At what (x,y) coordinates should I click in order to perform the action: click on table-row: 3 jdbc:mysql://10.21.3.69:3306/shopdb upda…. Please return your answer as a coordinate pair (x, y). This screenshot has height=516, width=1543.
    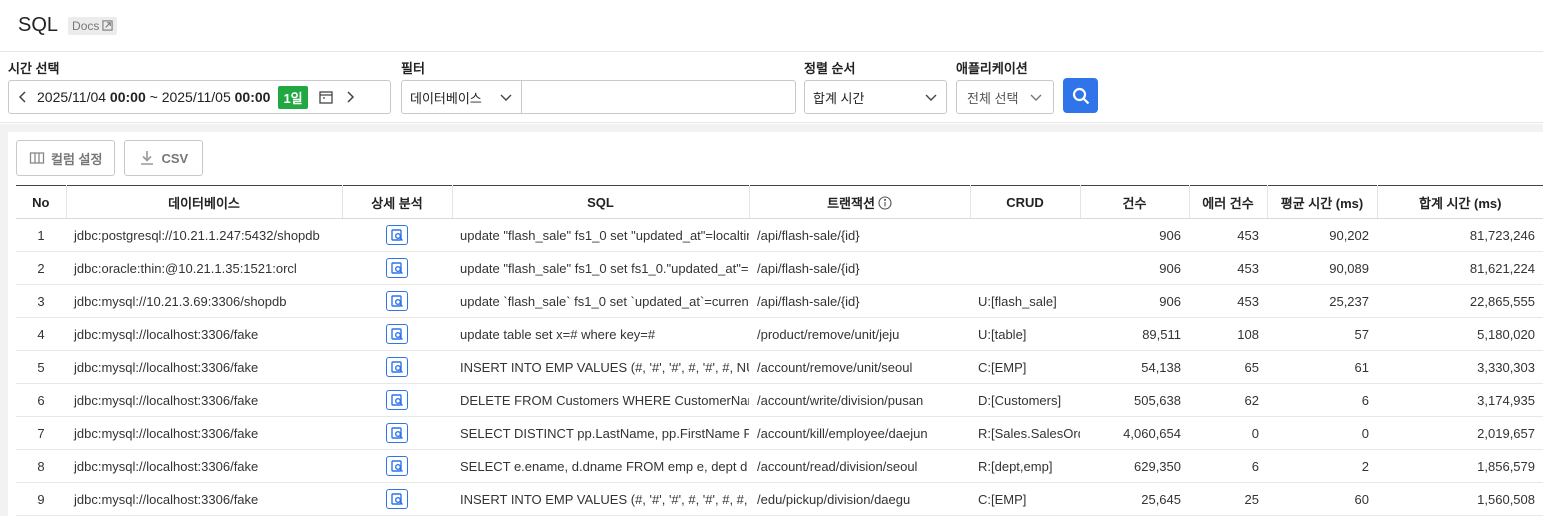
    Looking at the image, I should click on (779, 301).